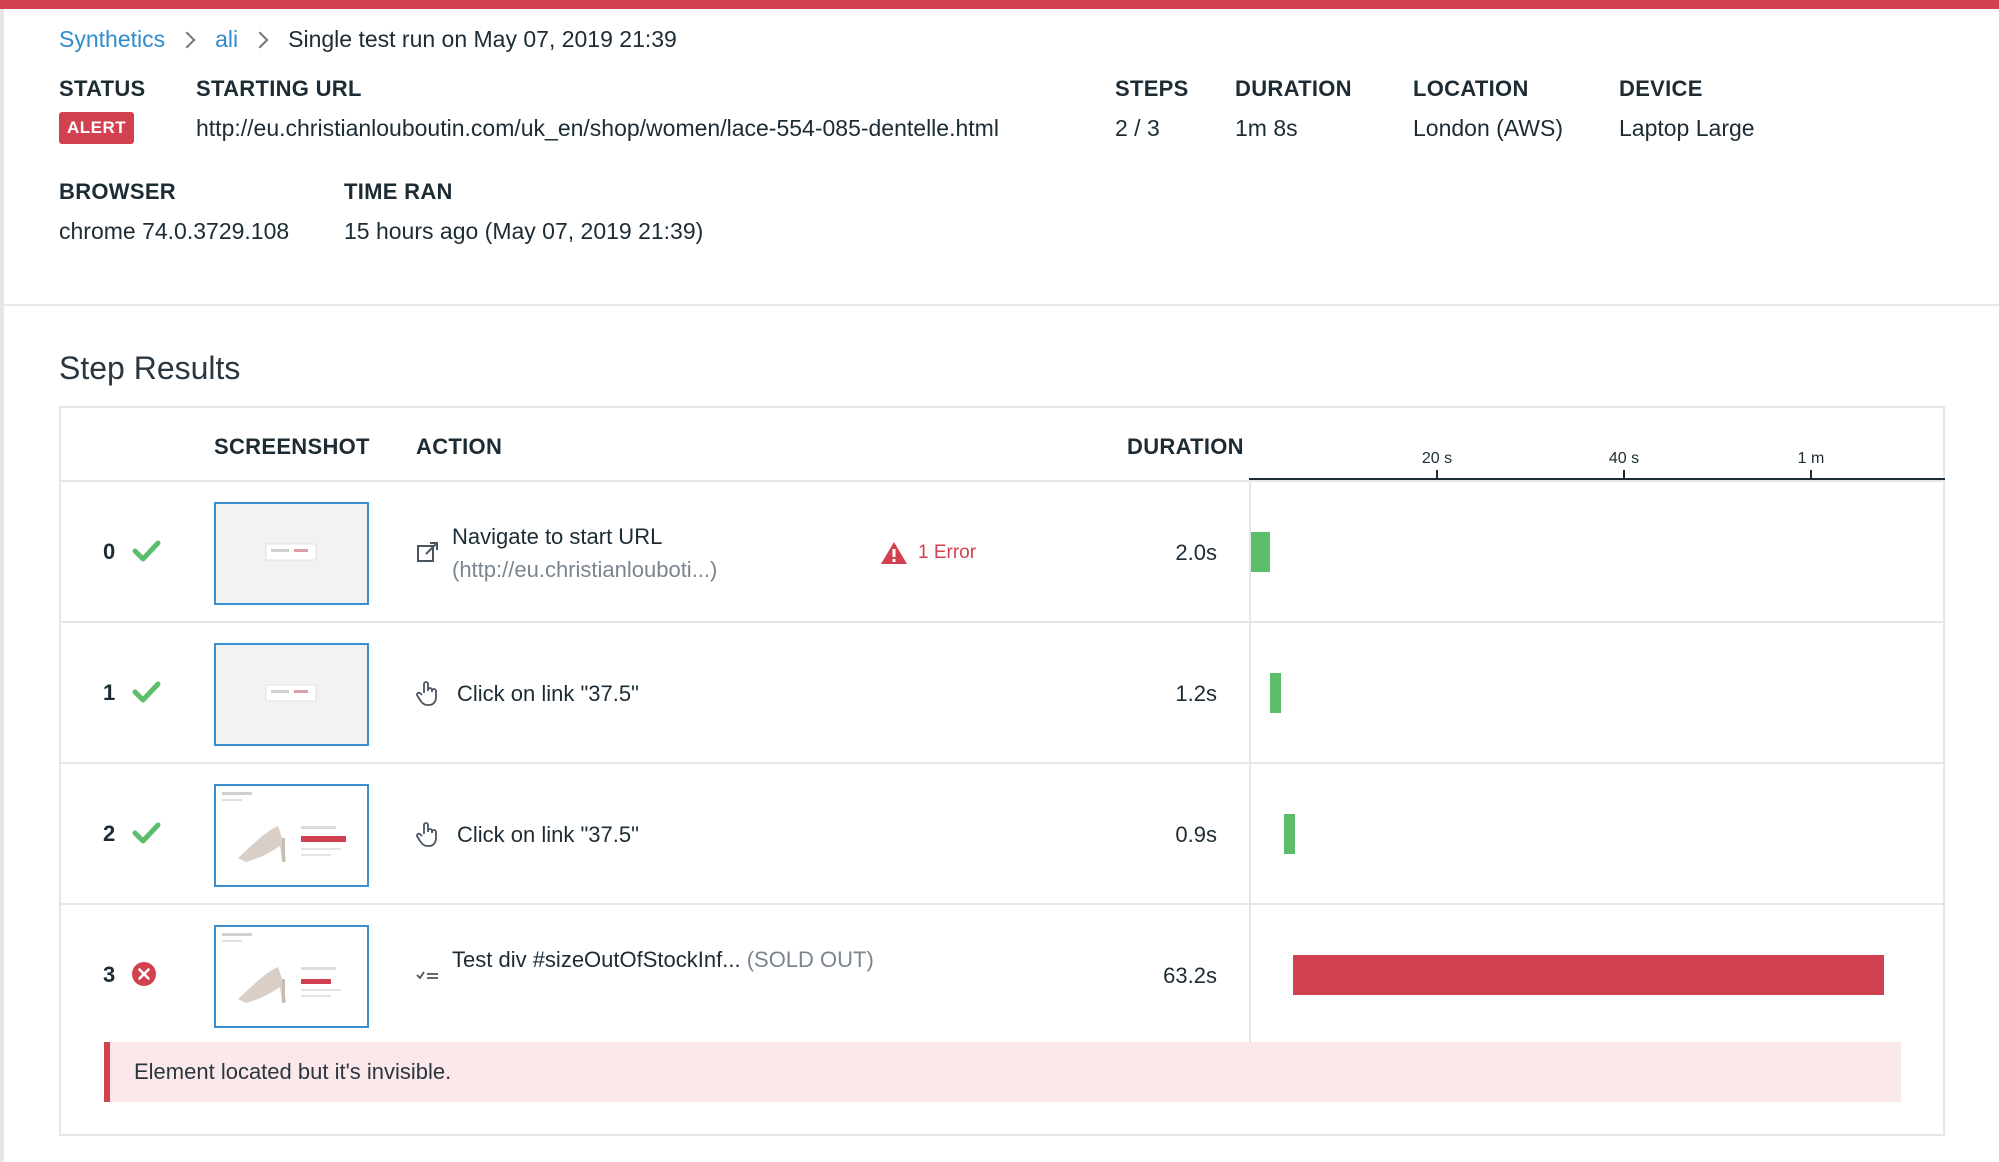  Describe the element at coordinates (1152, 88) in the screenshot. I see `steps-label: STEPS` at that location.